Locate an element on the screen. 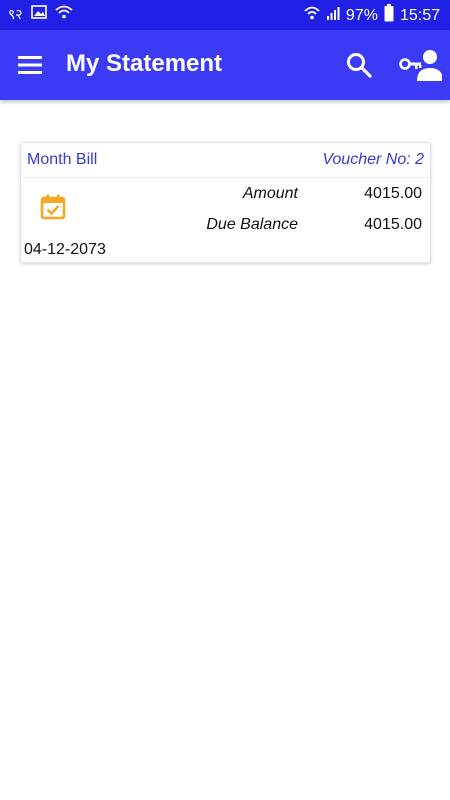  clock: 15:57 is located at coordinates (419, 15).